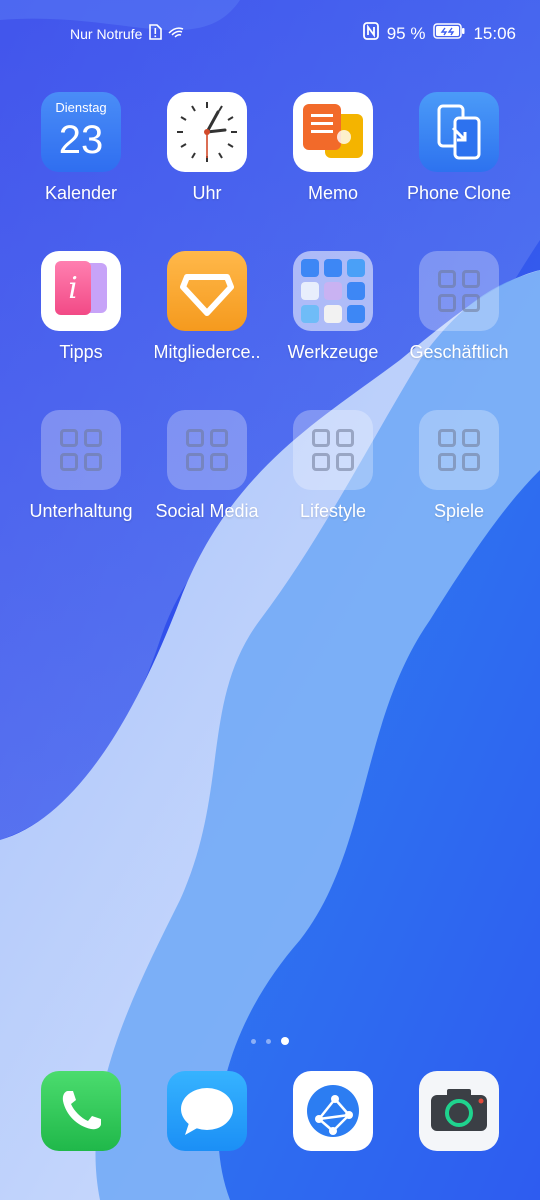 This screenshot has width=540, height=1200. What do you see at coordinates (270, 32) in the screenshot?
I see `status-bar: Nur Notrufe 95 % 15:06` at bounding box center [270, 32].